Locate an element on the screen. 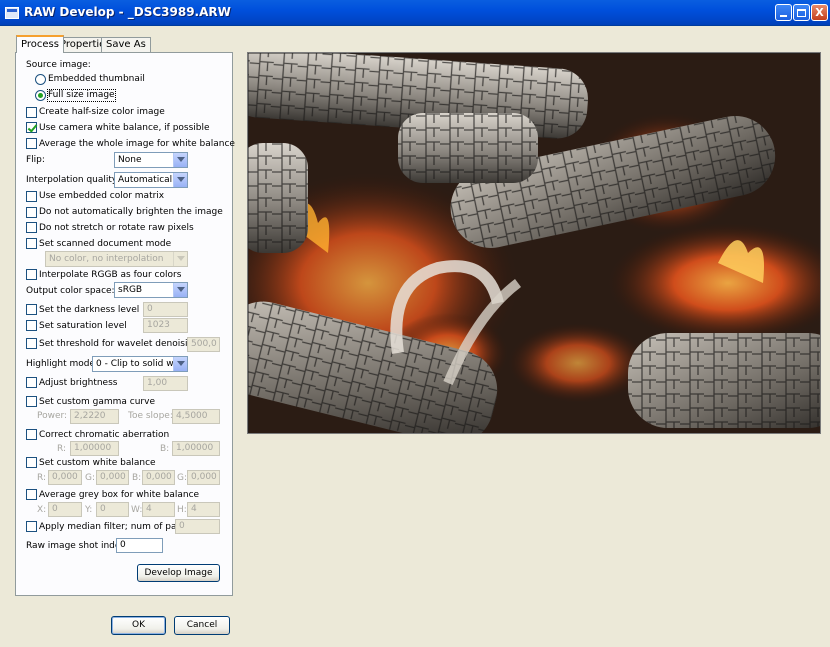 This screenshot has height=647, width=830. minimize-button is located at coordinates (783, 12).